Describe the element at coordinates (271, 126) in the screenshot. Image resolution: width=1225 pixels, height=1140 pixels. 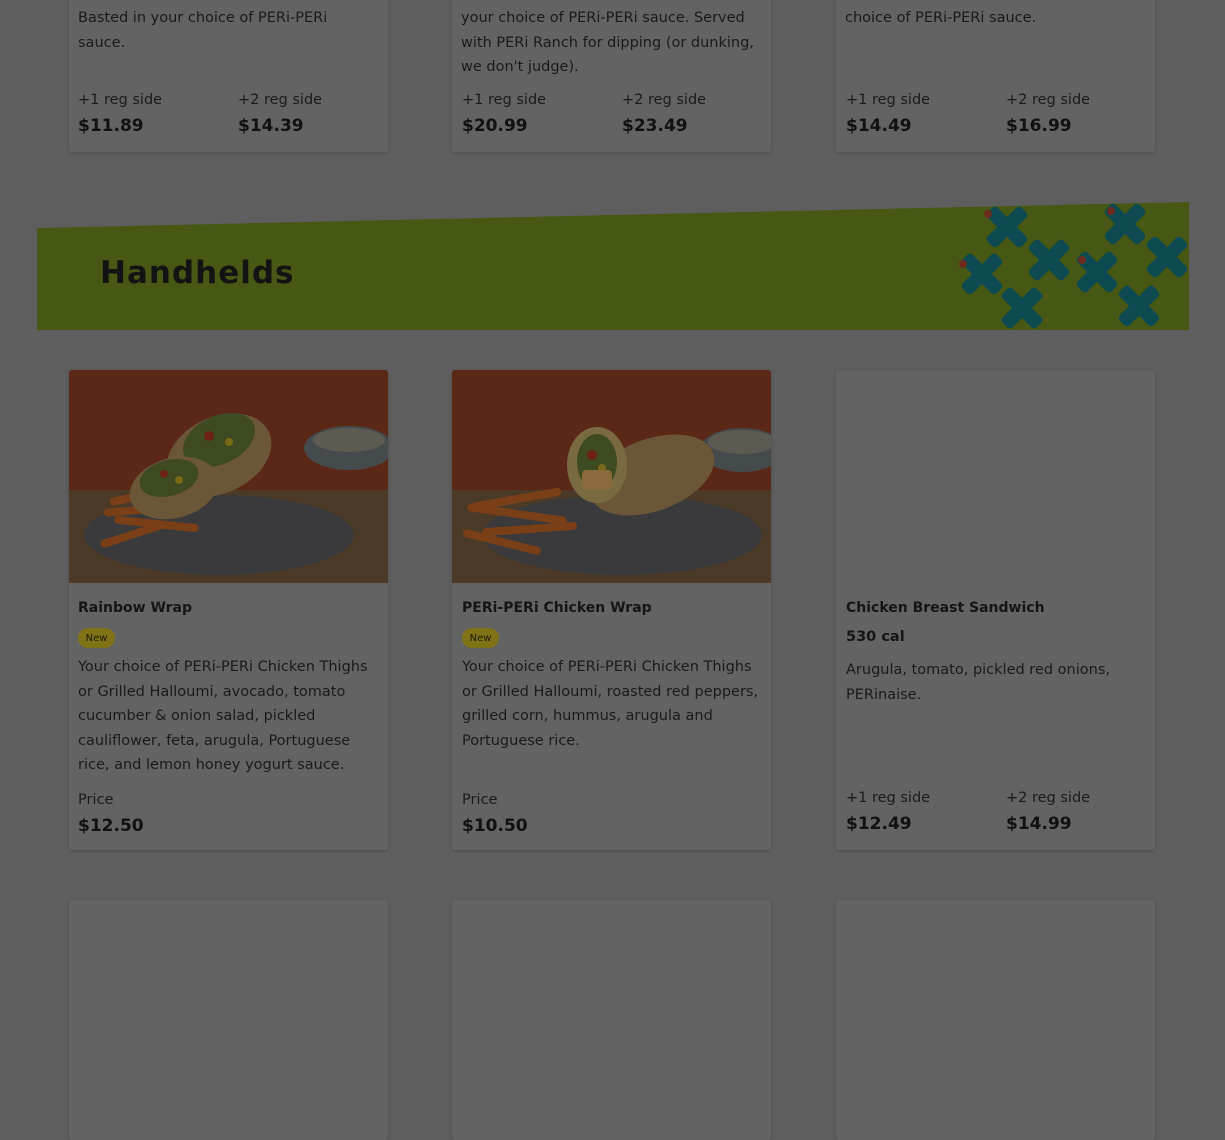
I see `option-price: $14.39` at that location.